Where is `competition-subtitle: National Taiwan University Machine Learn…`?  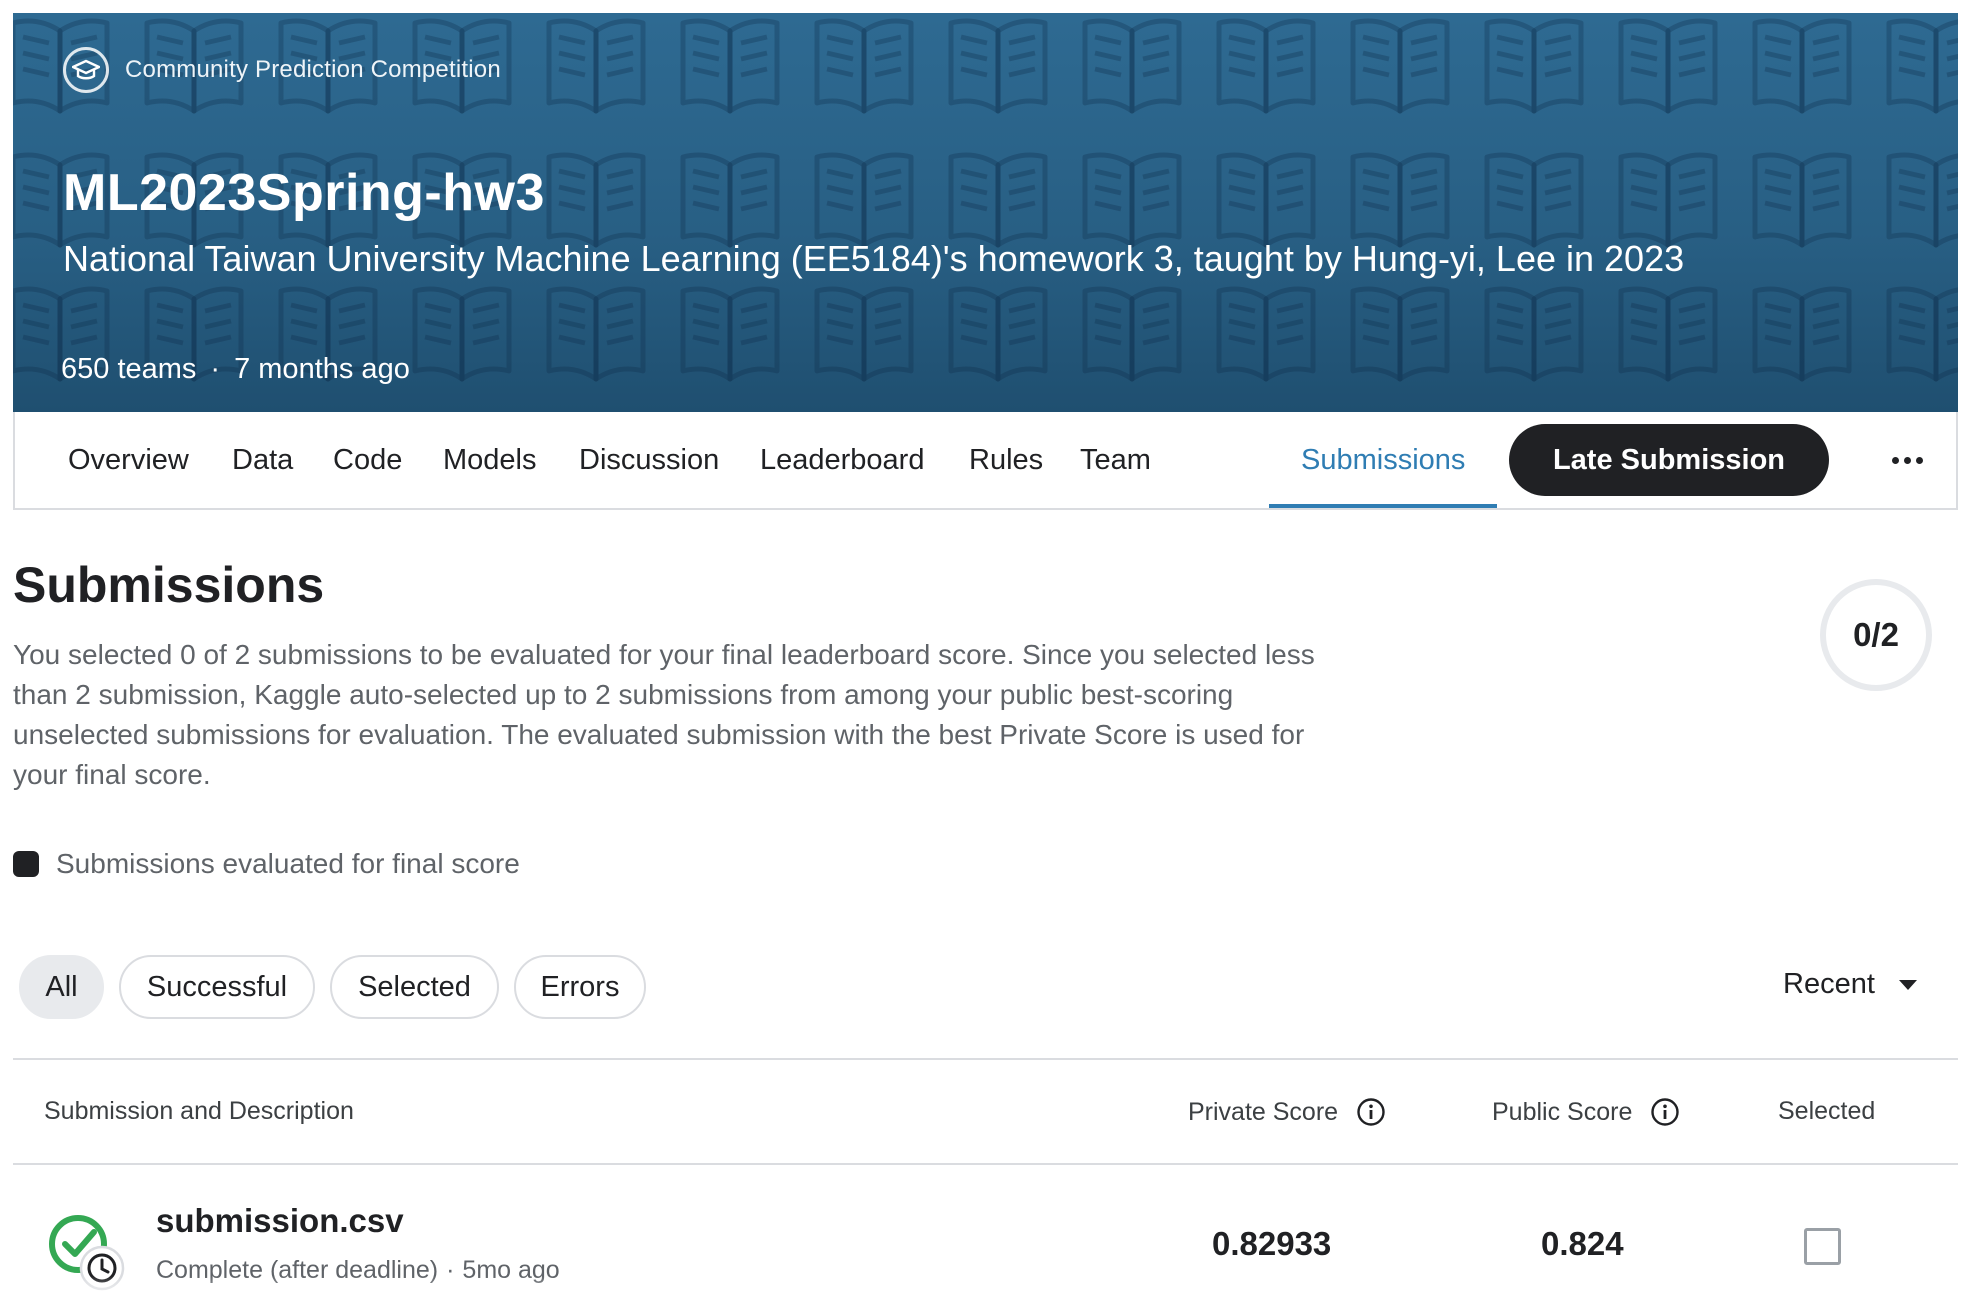 competition-subtitle: National Taiwan University Machine Learn… is located at coordinates (874, 258).